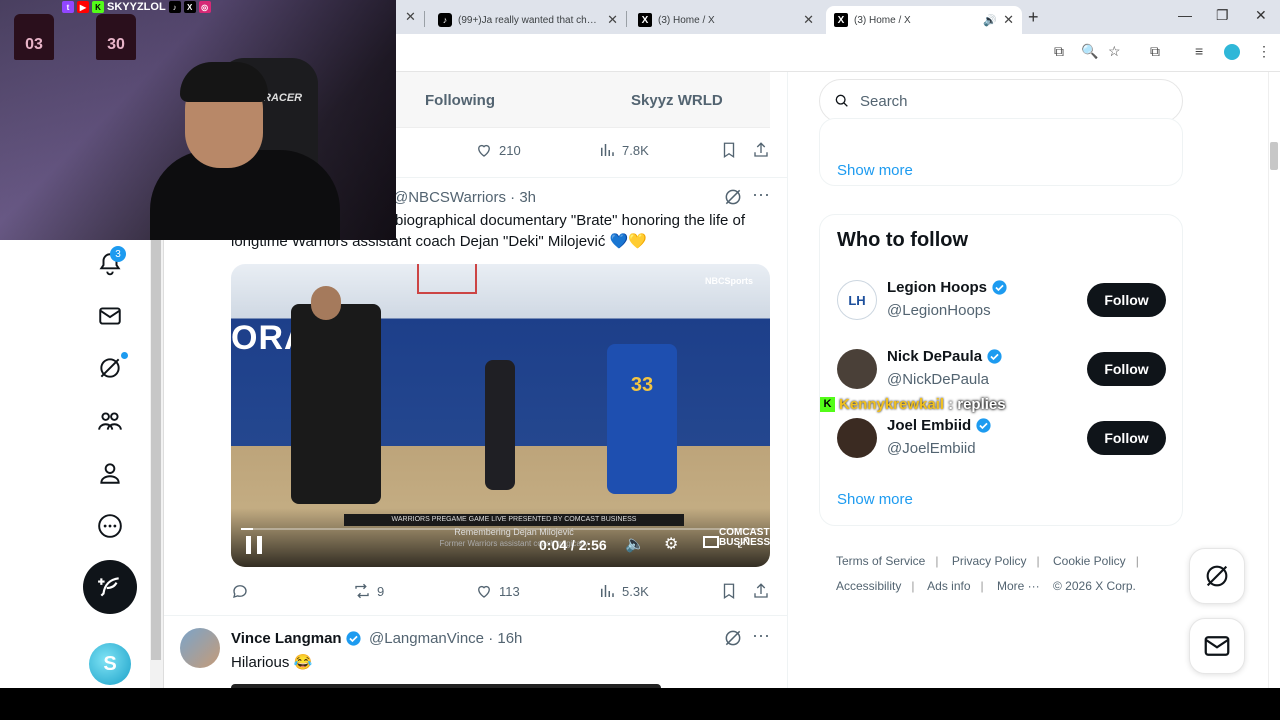  Describe the element at coordinates (528, 20) in the screenshot. I see `tab-tiktok: ♪ (99+)Ja really wanted that challe ✕` at that location.